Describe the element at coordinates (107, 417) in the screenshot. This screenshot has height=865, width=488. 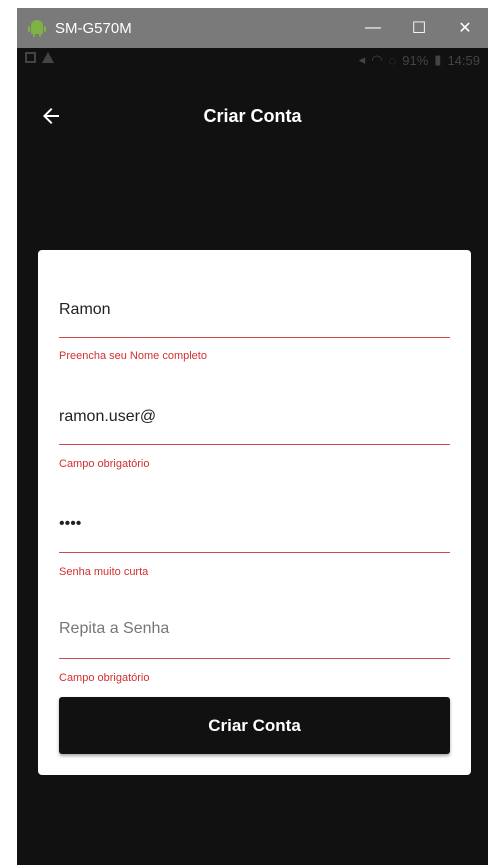
I see `email-input-value: ramon.user@` at that location.